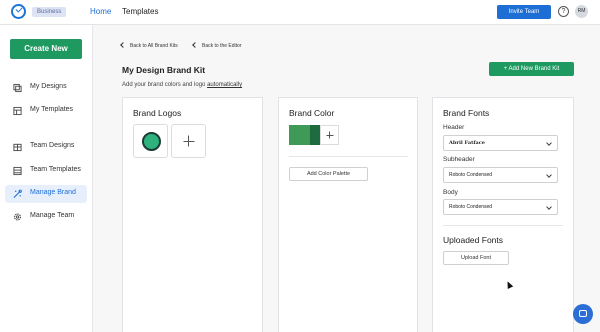 Image resolution: width=600 pixels, height=332 pixels. What do you see at coordinates (17, 111) in the screenshot?
I see `templates-icon` at bounding box center [17, 111].